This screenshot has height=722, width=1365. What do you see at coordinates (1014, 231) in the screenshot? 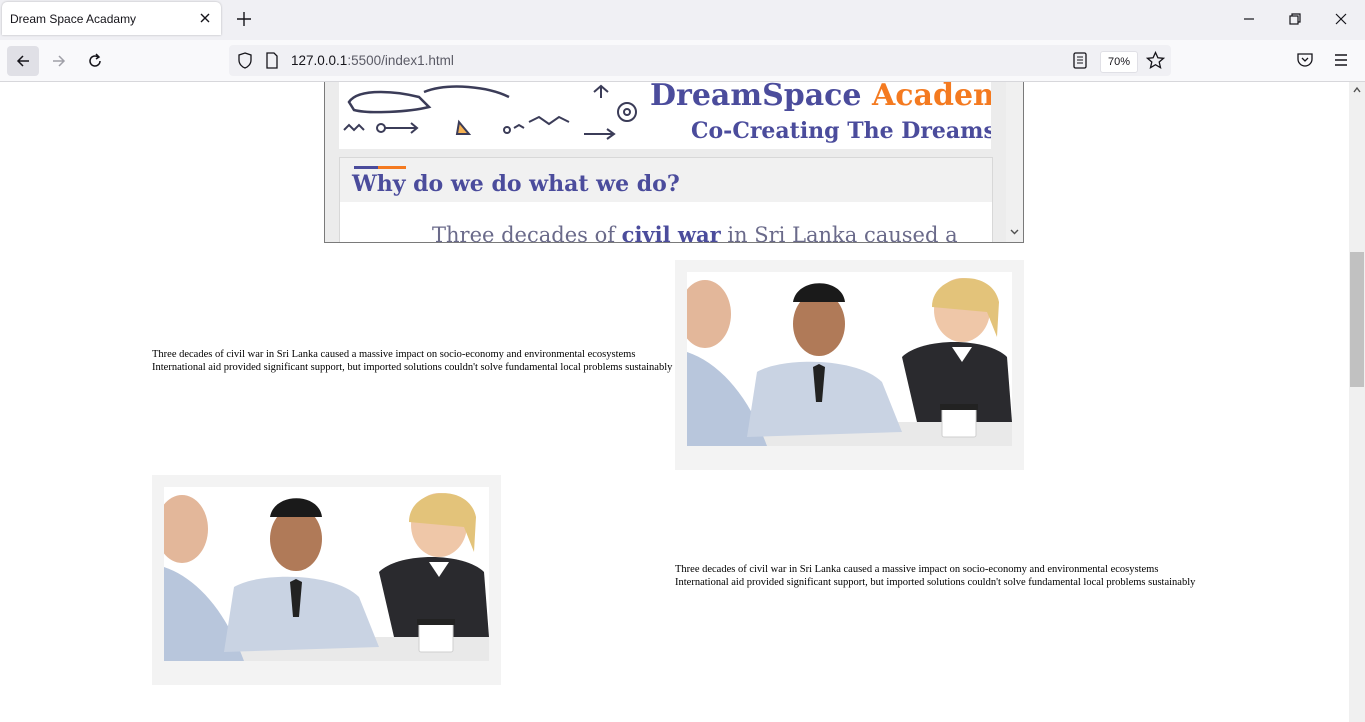
I see `chevron-down-icon` at bounding box center [1014, 231].